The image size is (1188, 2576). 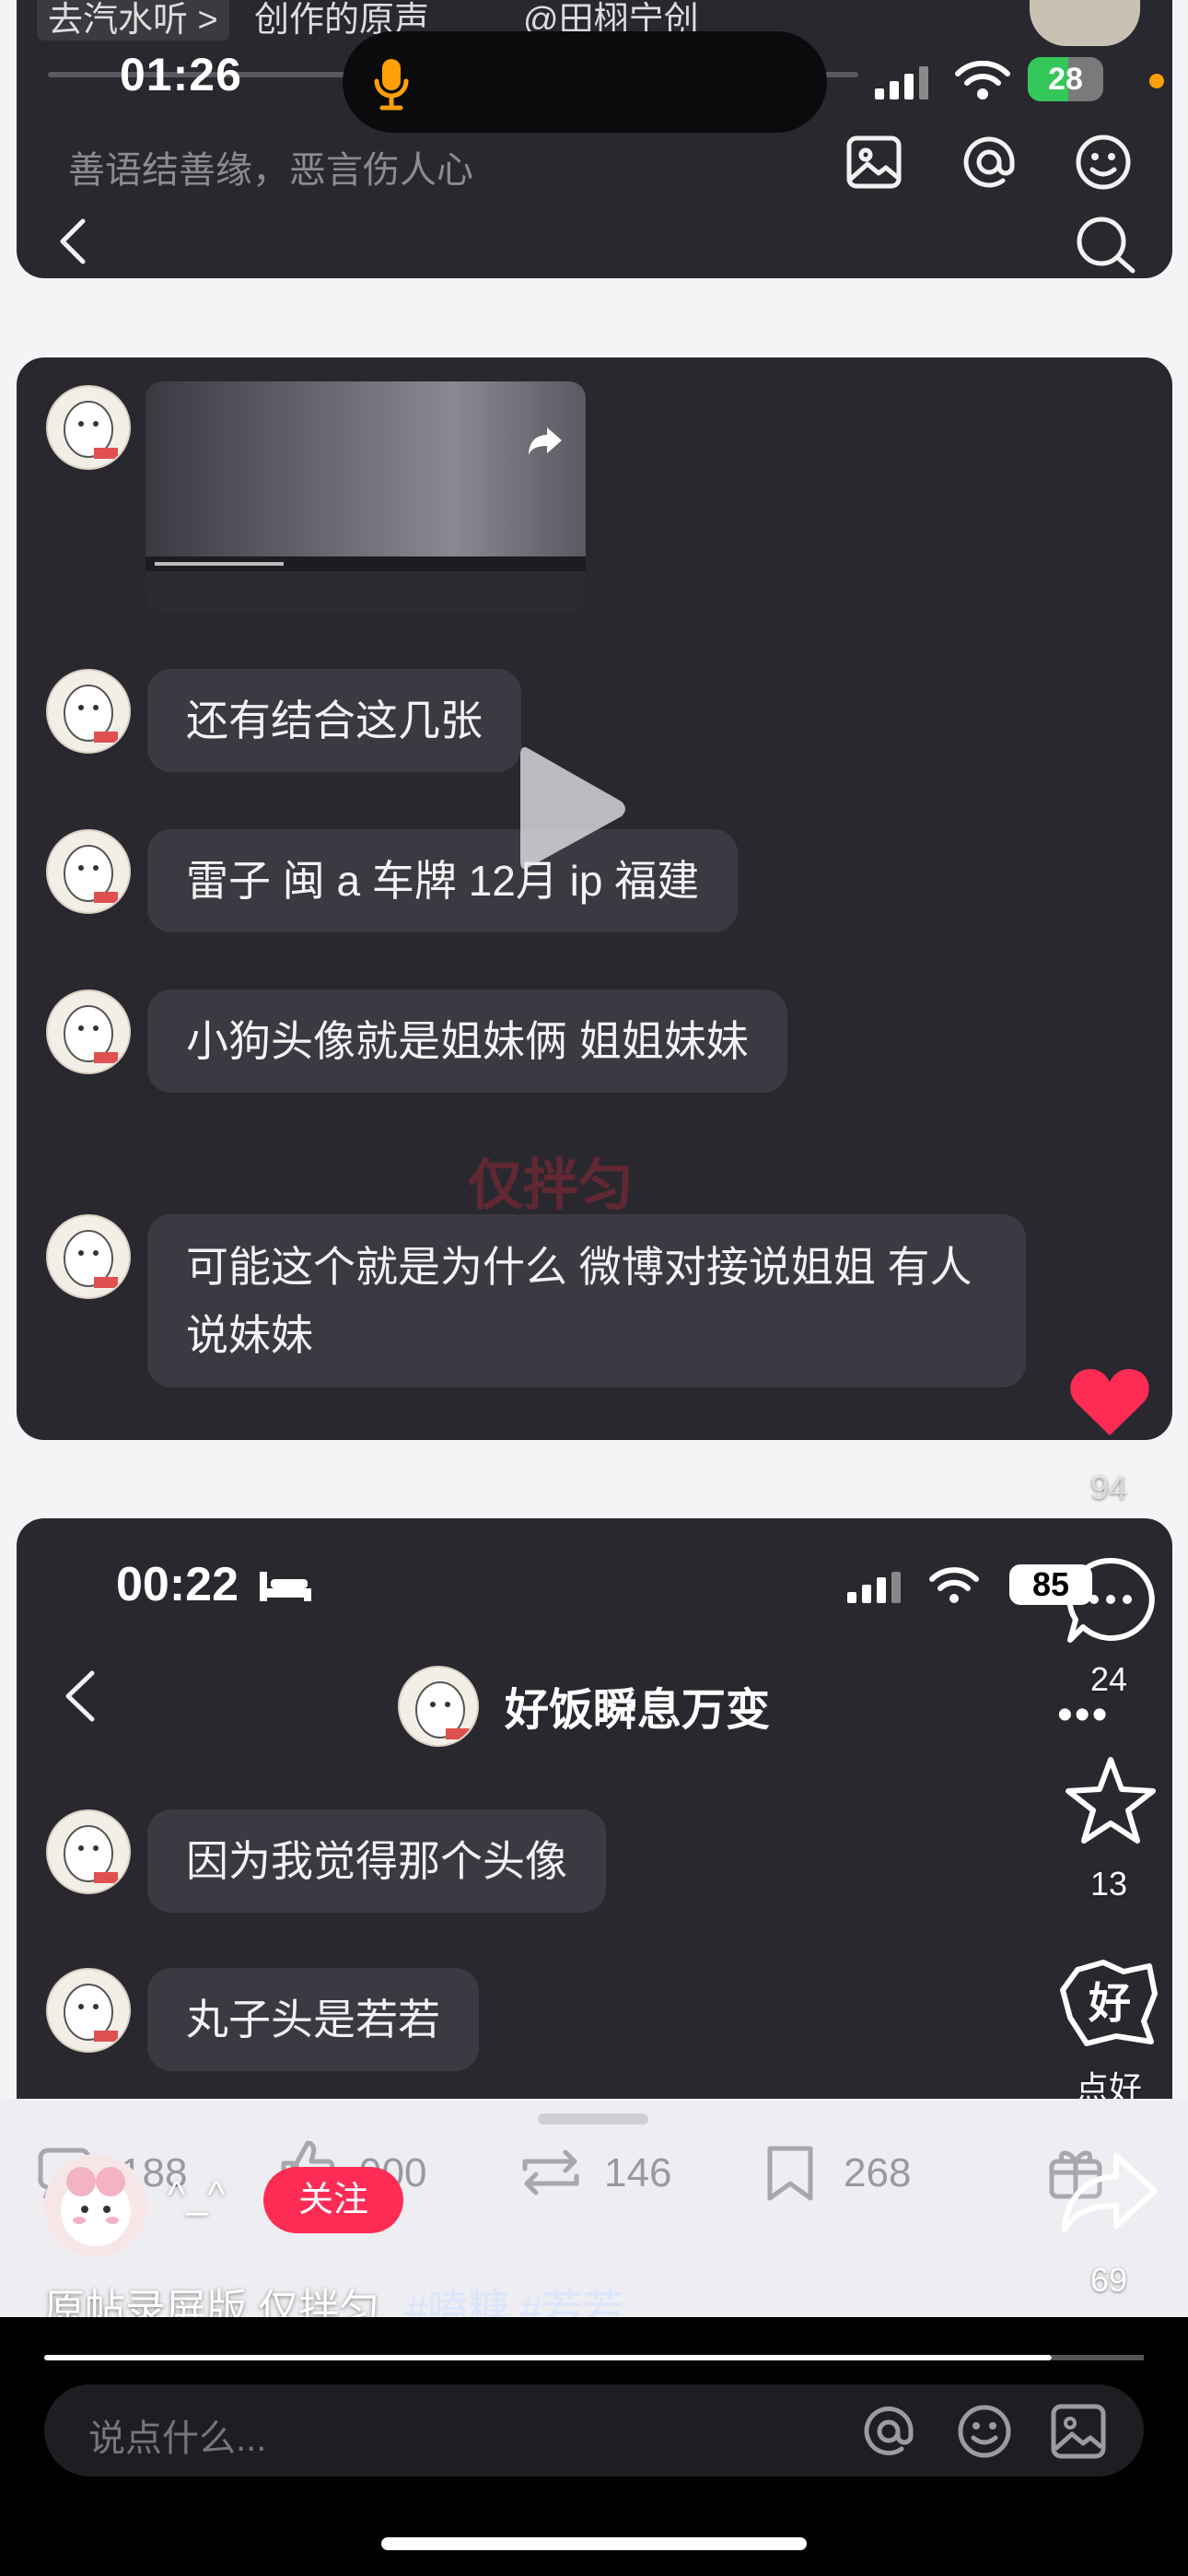 I want to click on favorite-count: 13, so click(x=1108, y=1884).